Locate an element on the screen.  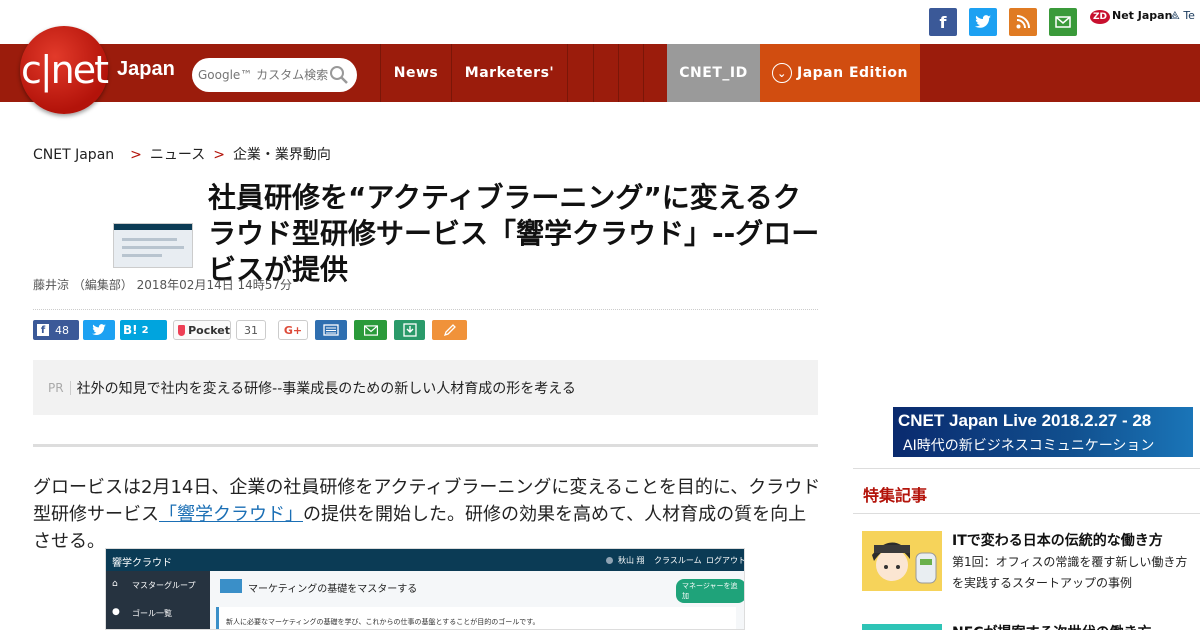
pocket-icon is located at coordinates (182, 330).